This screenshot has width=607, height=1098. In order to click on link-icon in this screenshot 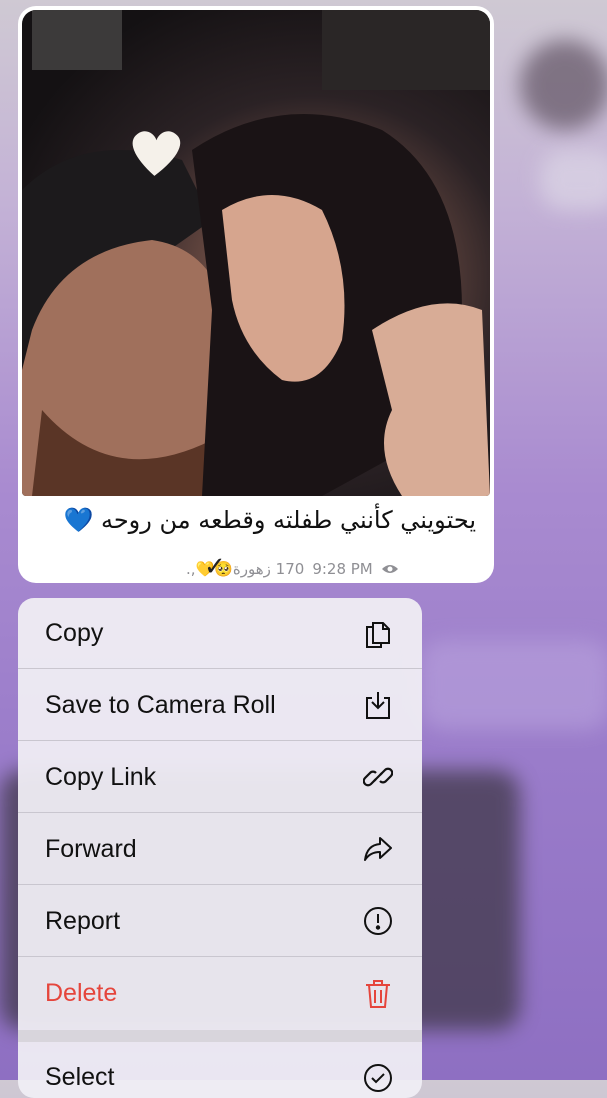, I will do `click(378, 777)`.